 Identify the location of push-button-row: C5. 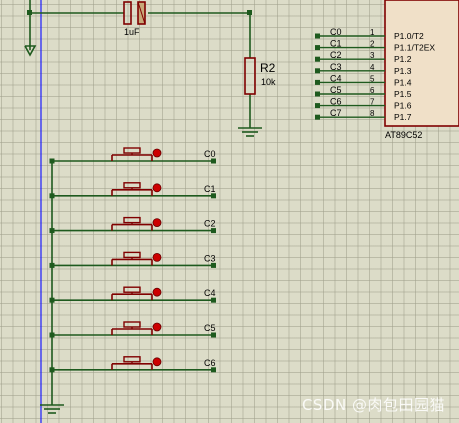
(132, 329).